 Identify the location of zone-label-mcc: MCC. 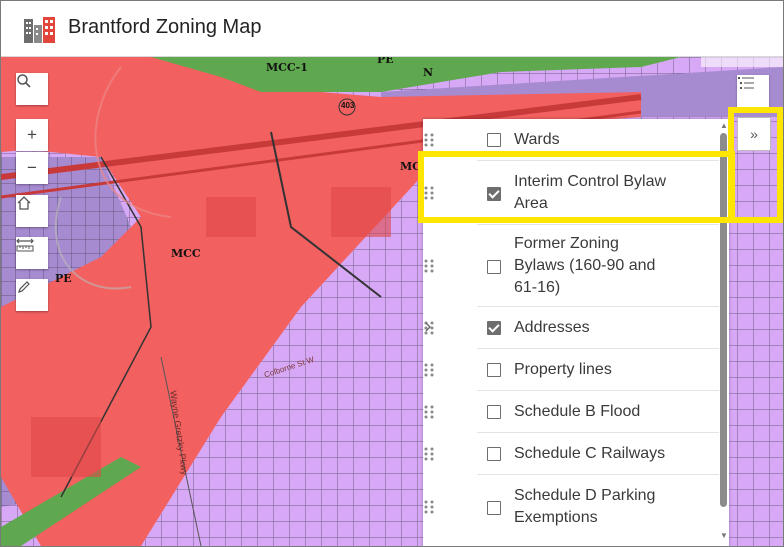
(186, 253).